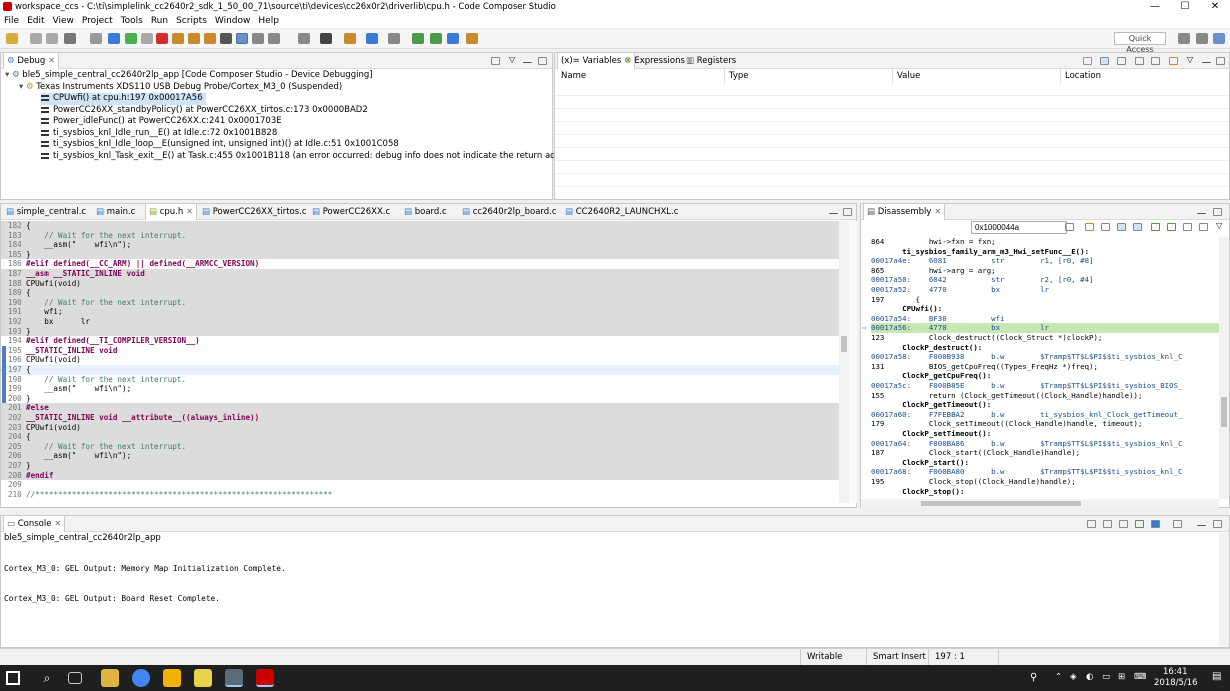 The width and height of the screenshot is (1230, 691). I want to click on step-into-icon, so click(178, 38).